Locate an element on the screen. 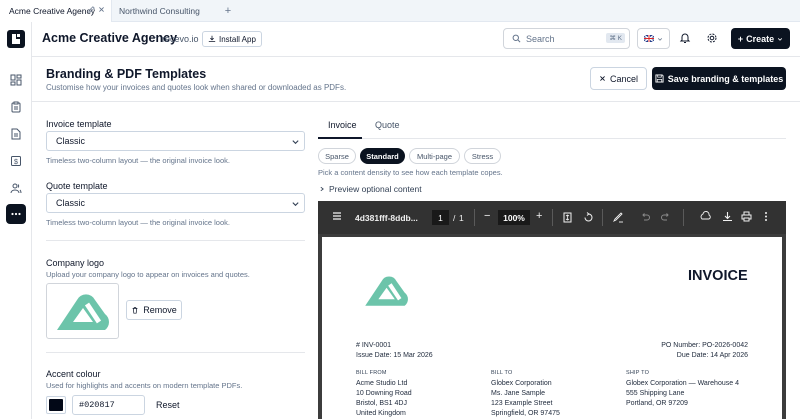 The width and height of the screenshot is (800, 419). fit-page-icon is located at coordinates (567, 218).